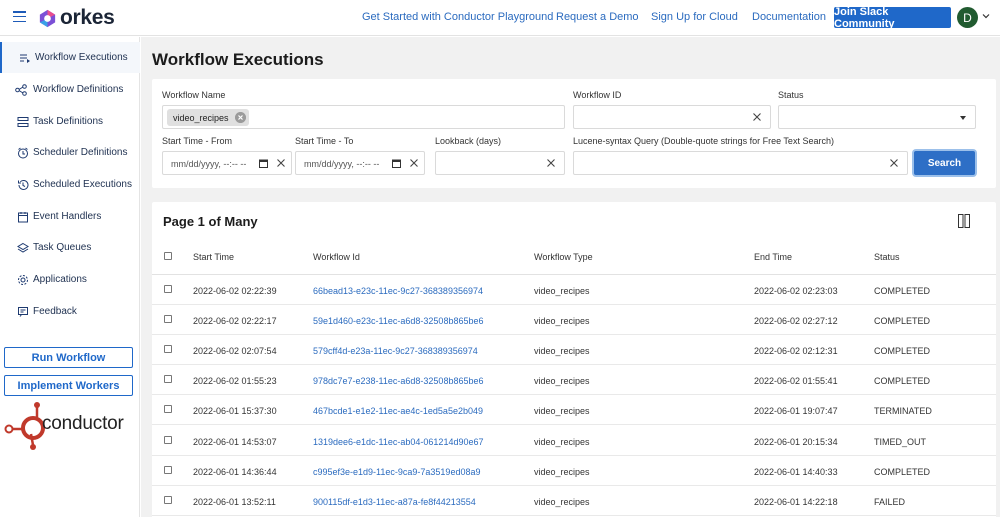 This screenshot has width=1000, height=517. I want to click on sidebar-item-feedback: Feedback, so click(70, 311).